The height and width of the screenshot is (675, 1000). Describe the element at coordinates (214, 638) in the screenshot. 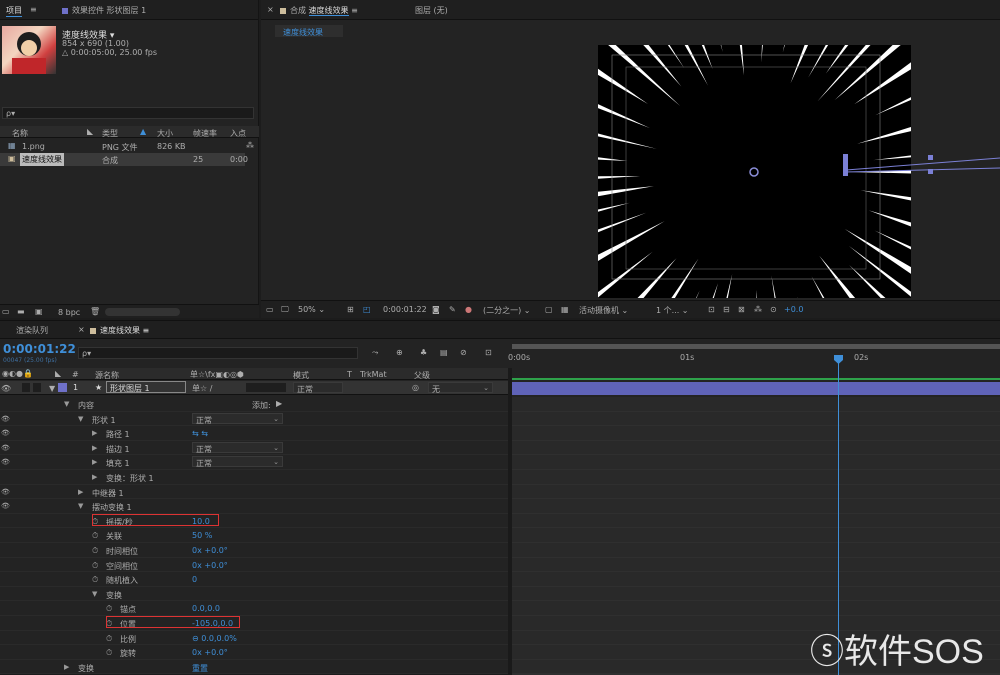

I see `property-value: ⊖ 0.0,0.0%` at that location.